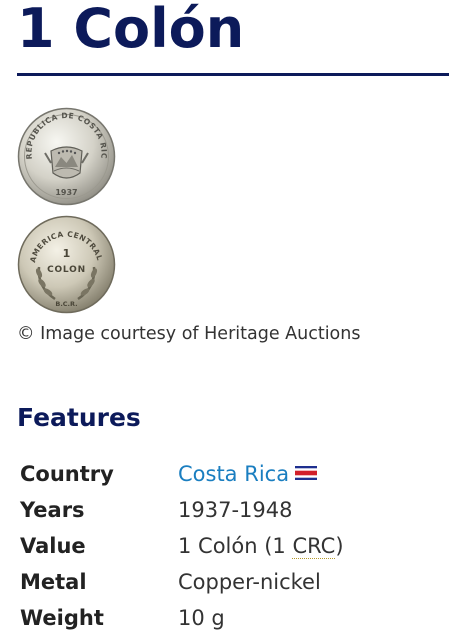  I want to click on title-divider, so click(233, 74).